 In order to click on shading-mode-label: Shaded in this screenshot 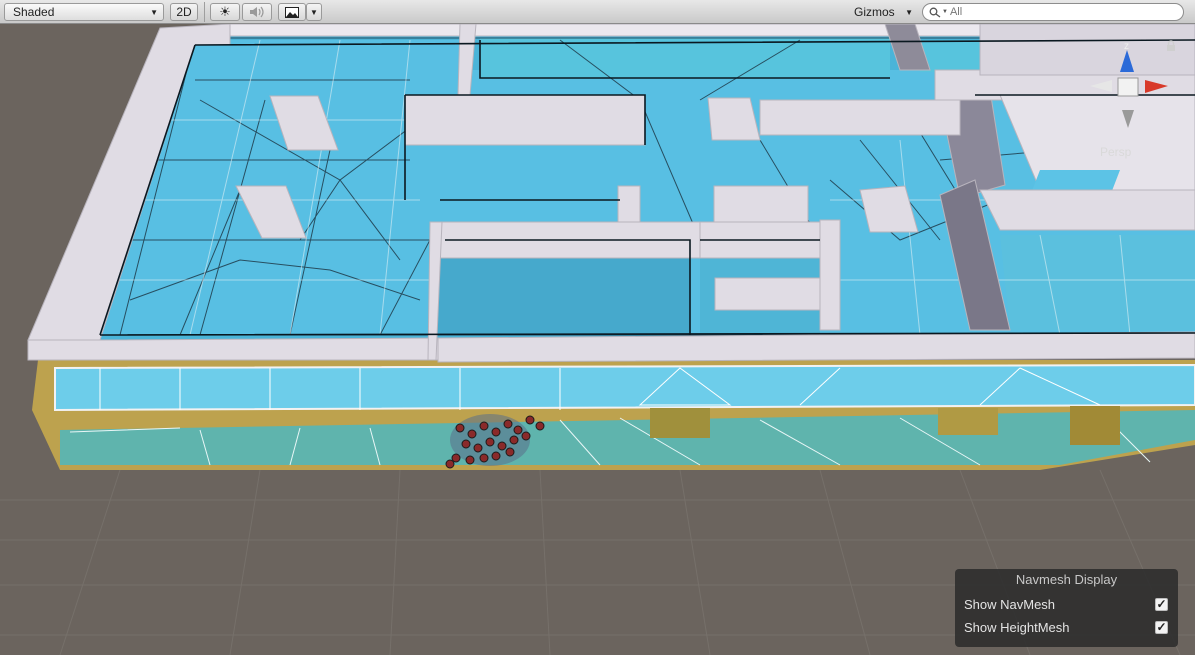, I will do `click(34, 12)`.